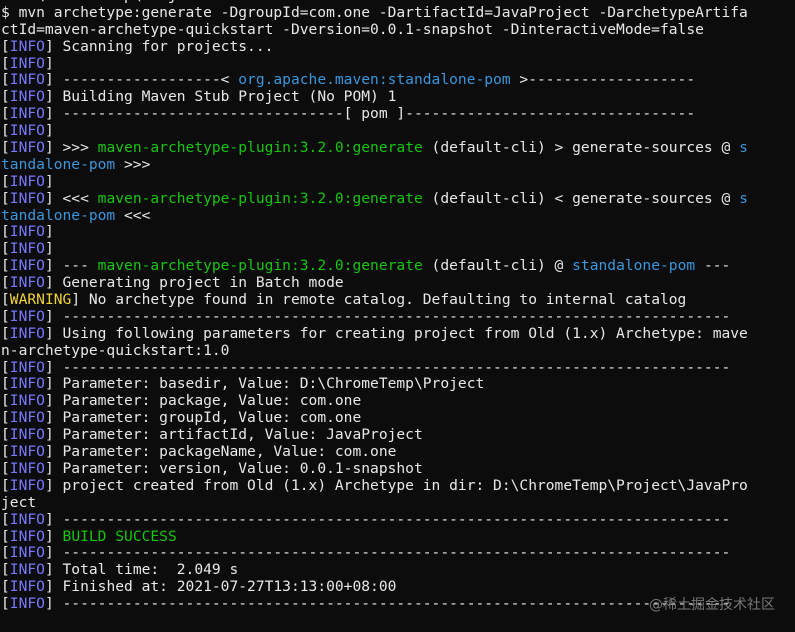 The width and height of the screenshot is (795, 632). I want to click on line-text: (default-cli) @, so click(497, 266).